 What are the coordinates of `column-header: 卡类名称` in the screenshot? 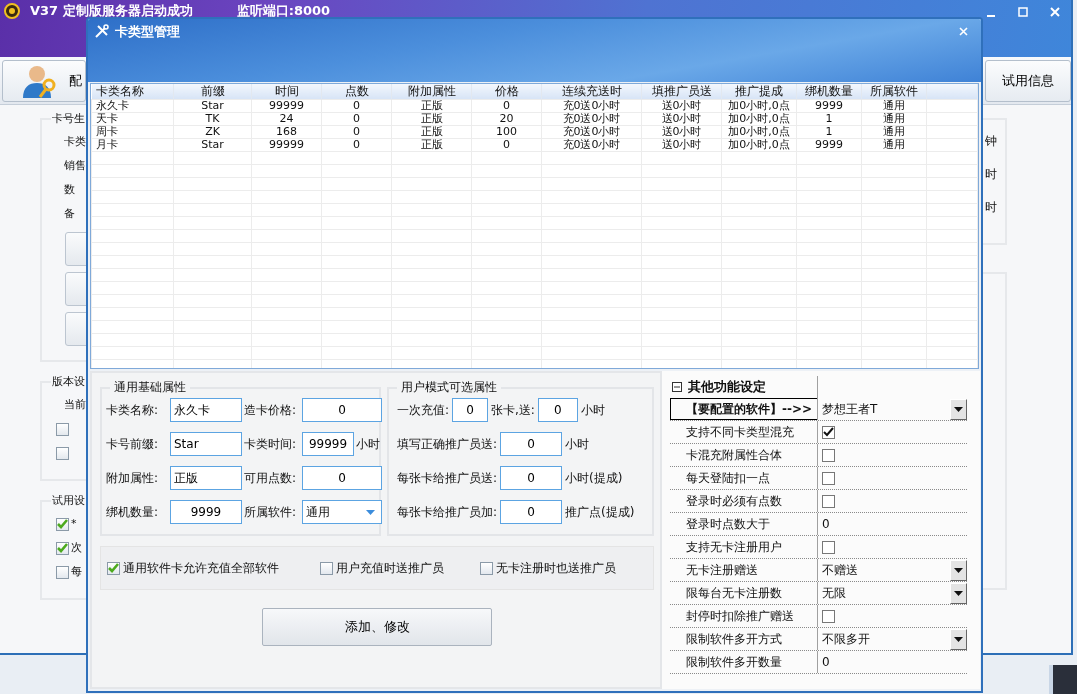 It's located at (132, 91).